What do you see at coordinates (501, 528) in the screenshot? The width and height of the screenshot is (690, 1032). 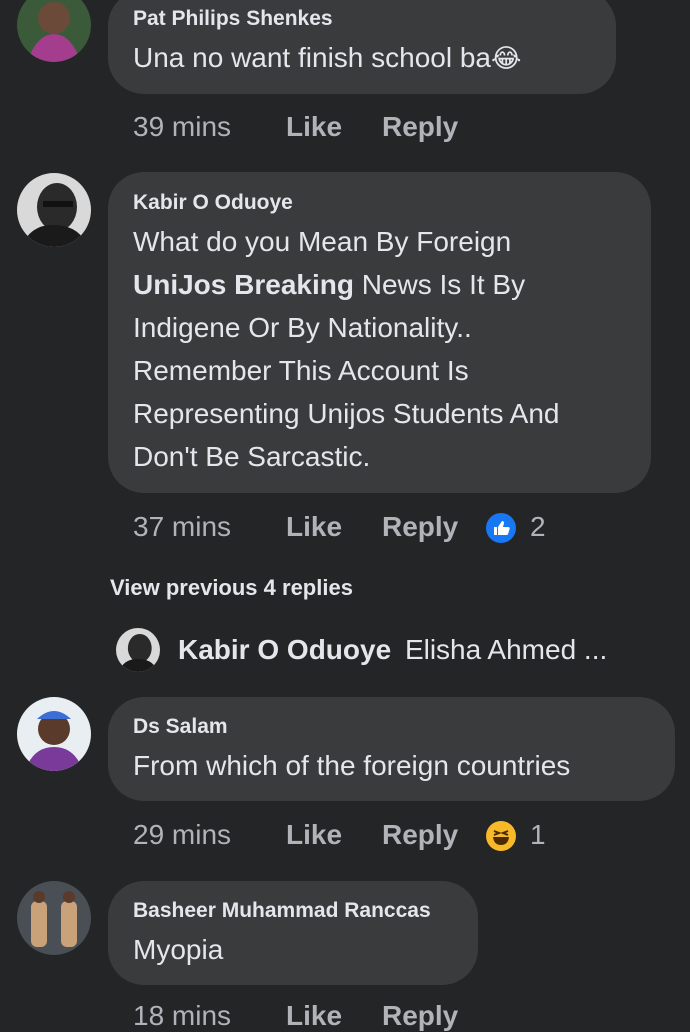 I see `like-reaction-icon` at bounding box center [501, 528].